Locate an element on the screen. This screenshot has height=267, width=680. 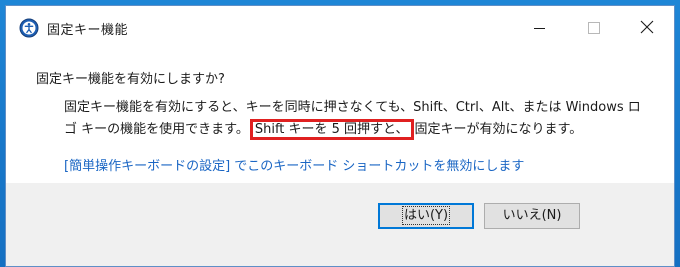
yes-button-label: はい(Y) is located at coordinates (426, 215).